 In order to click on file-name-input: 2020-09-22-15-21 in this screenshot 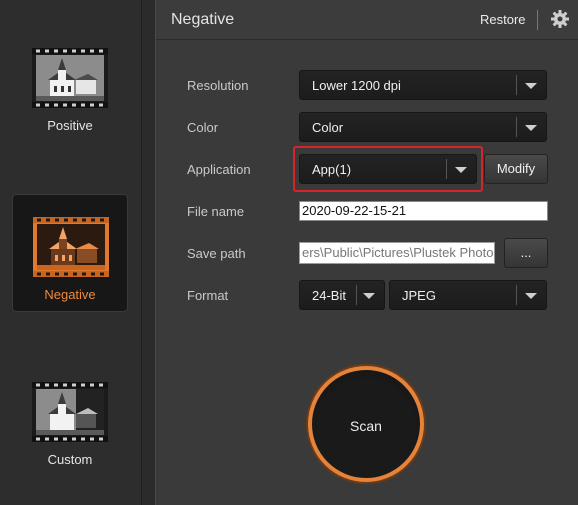, I will do `click(423, 211)`.